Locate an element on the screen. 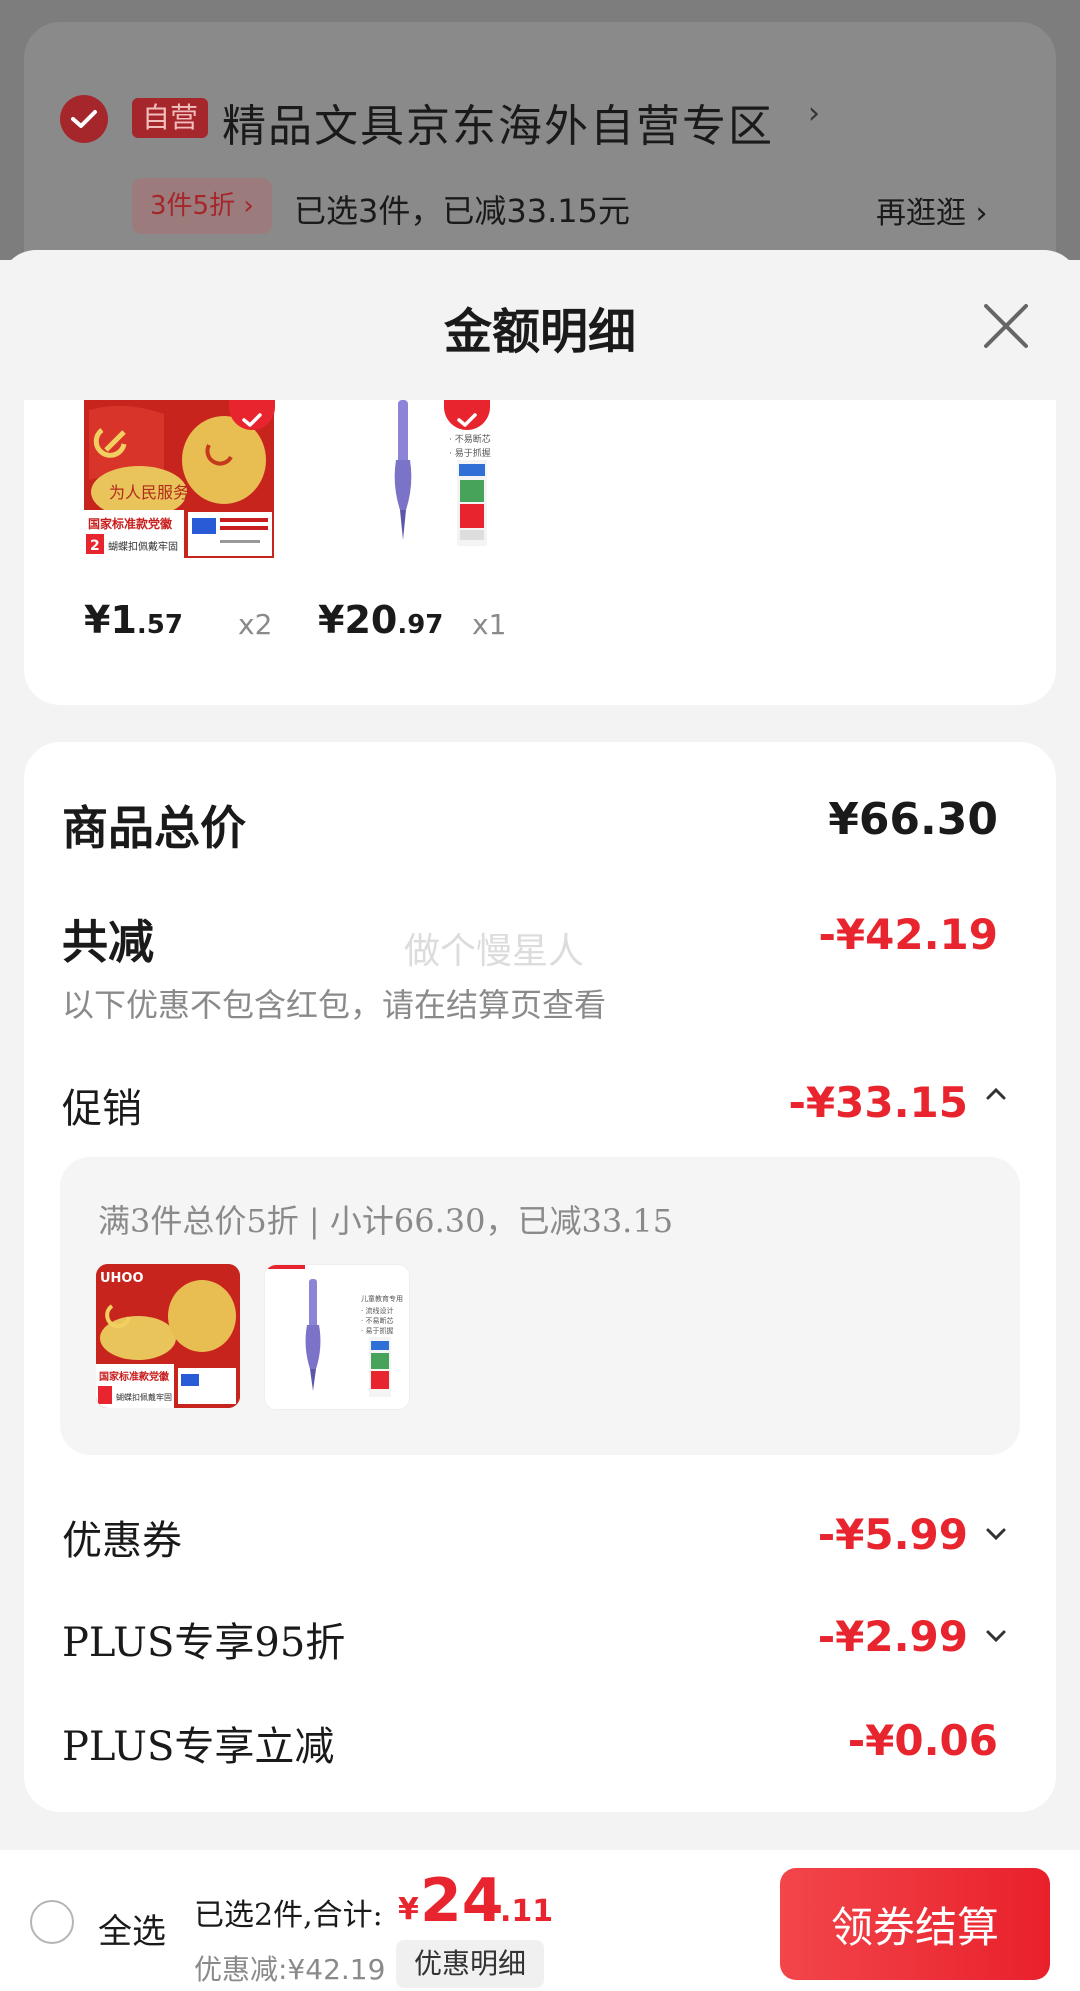 This screenshot has height=1991, width=1080. close-icon is located at coordinates (1006, 326).